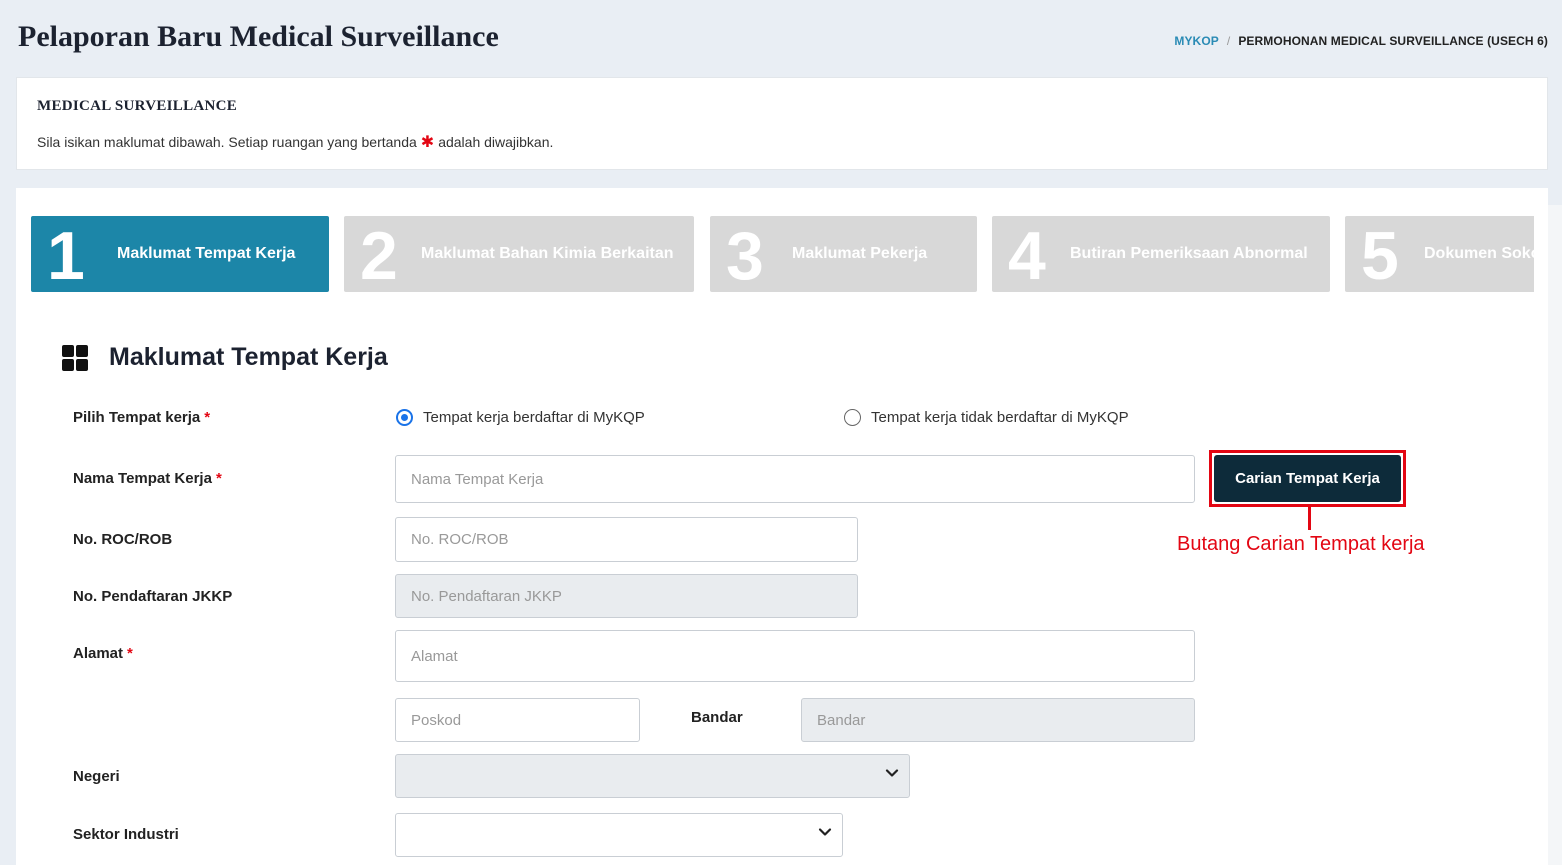  What do you see at coordinates (96, 776) in the screenshot?
I see `negeri-label: Negeri` at bounding box center [96, 776].